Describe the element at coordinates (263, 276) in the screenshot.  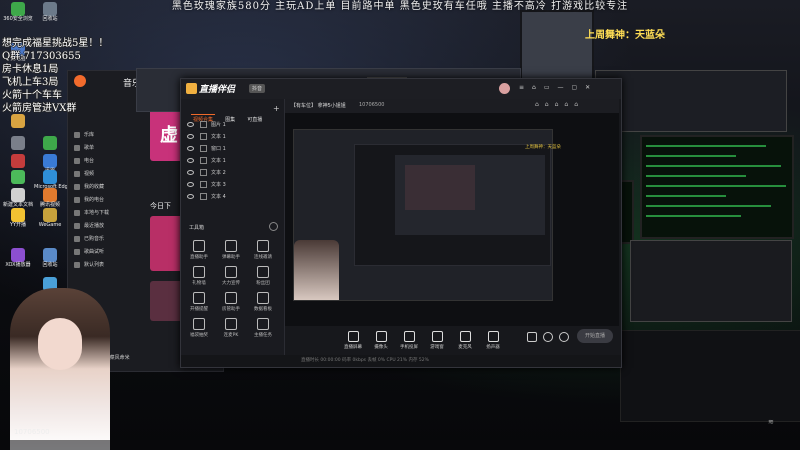
I see `tool-item: 粉丝团` at that location.